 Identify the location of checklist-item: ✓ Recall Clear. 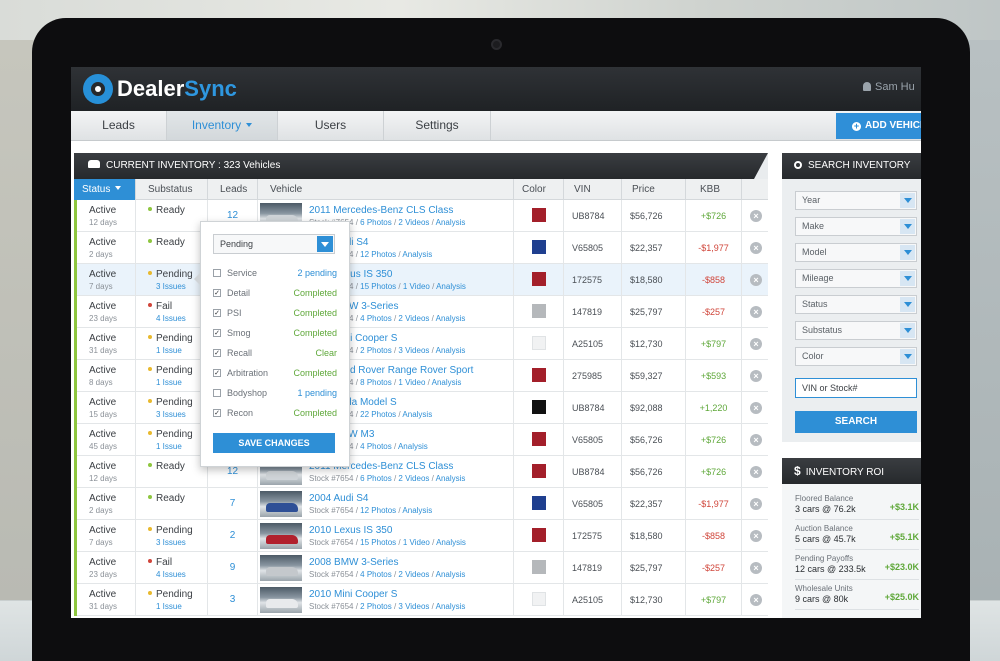
(275, 353).